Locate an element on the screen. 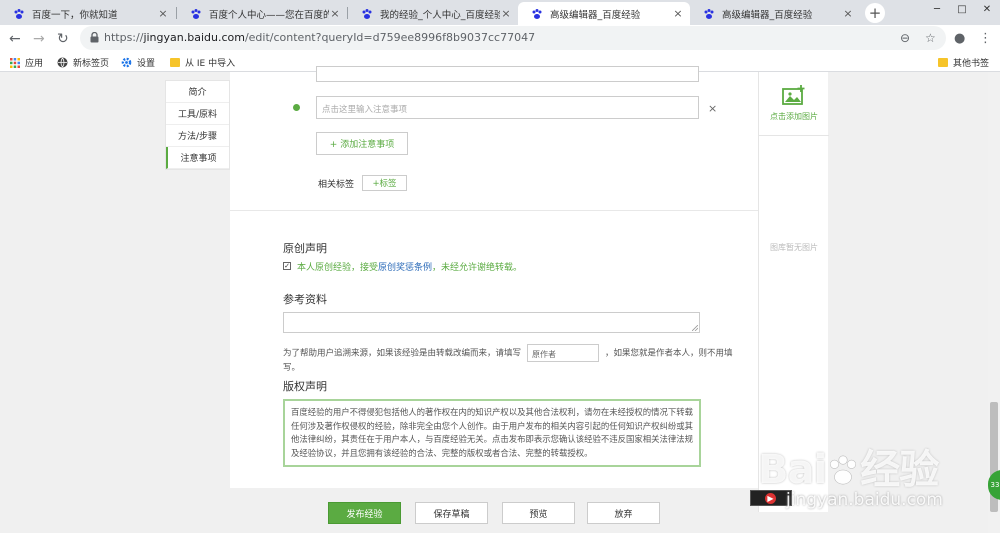  tab-my-experience: 我的经验_个人中心_百度经验 × is located at coordinates (433, 13).